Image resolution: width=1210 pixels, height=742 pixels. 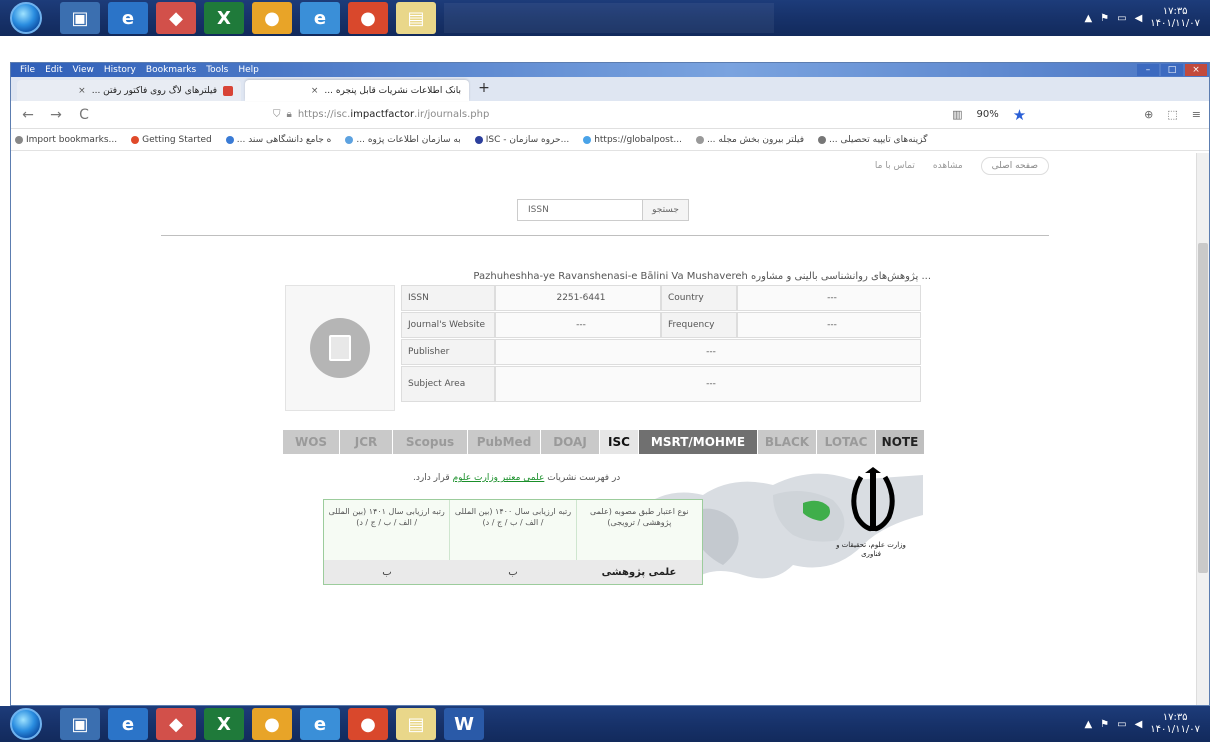 What do you see at coordinates (787, 442) in the screenshot?
I see `tab-black: BLACK` at bounding box center [787, 442].